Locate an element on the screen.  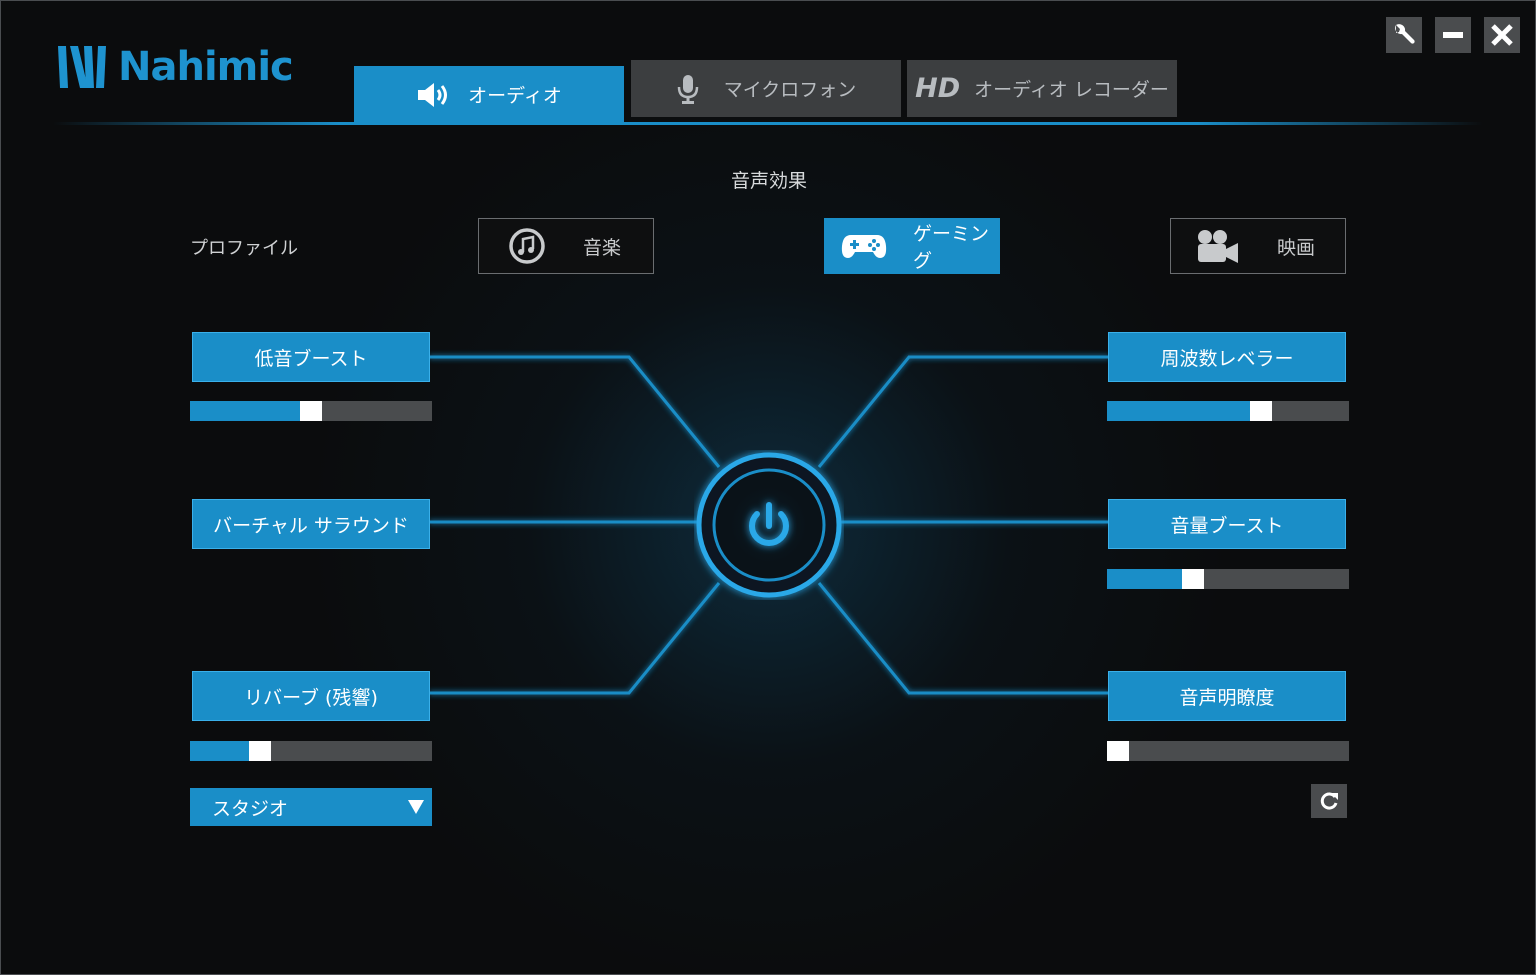
tab-microphone: マイクロフォン is located at coordinates (766, 88).